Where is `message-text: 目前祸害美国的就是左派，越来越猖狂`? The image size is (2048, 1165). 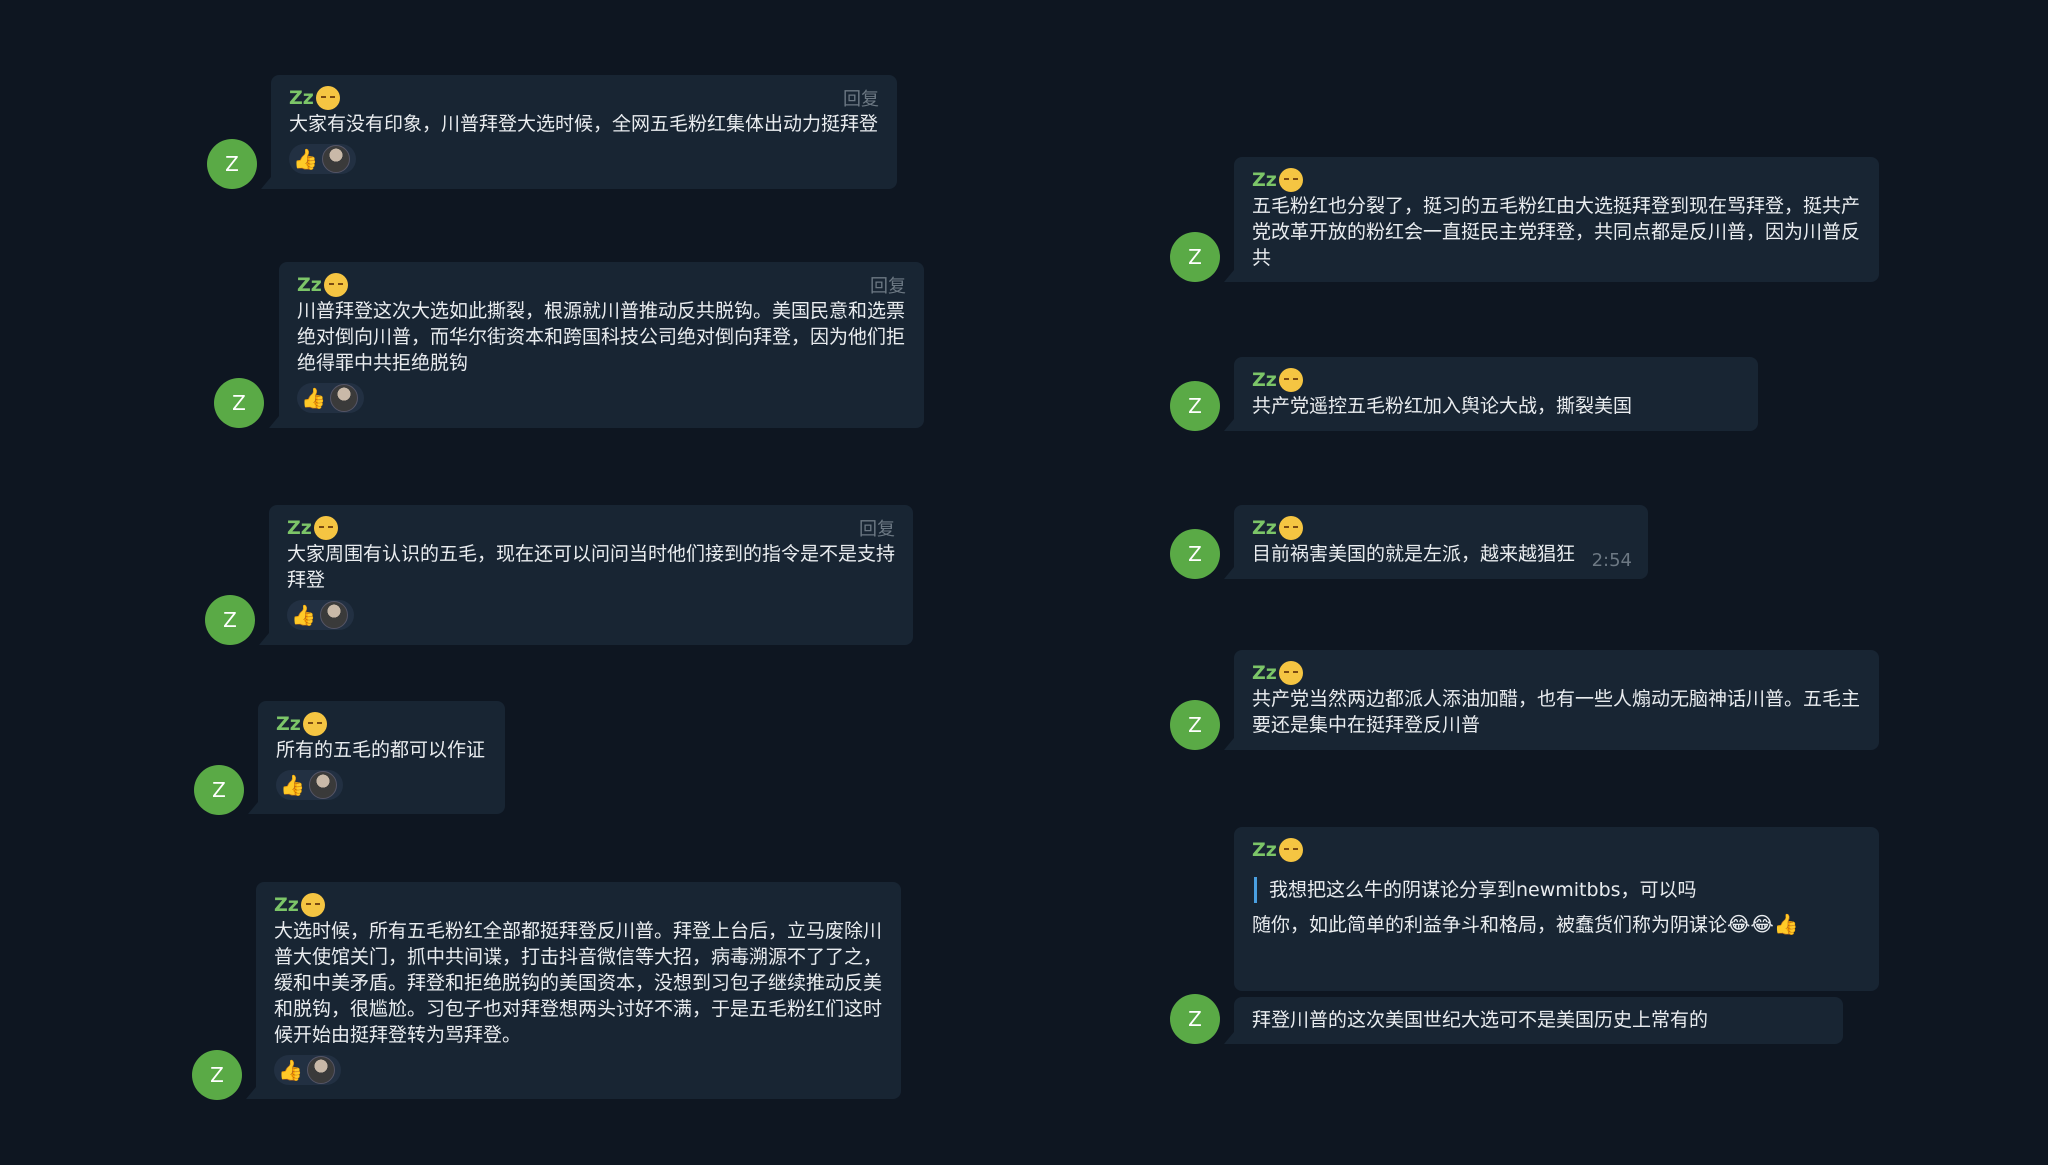 message-text: 目前祸害美国的就是左派，越来越猖狂 is located at coordinates (1414, 554).